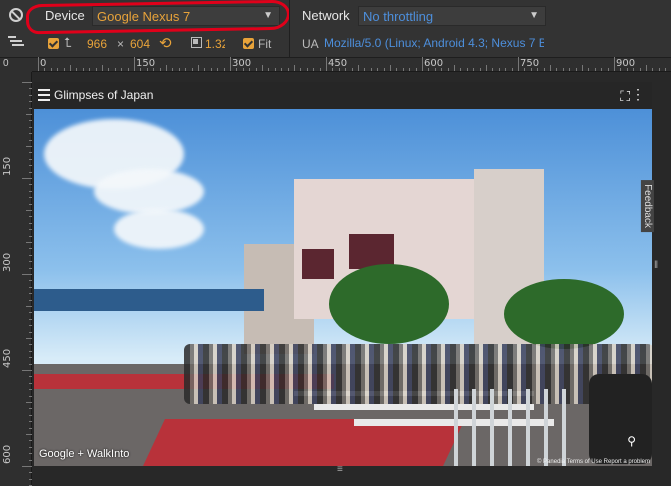  Describe the element at coordinates (7, 262) in the screenshot. I see `ruler-label: 300` at that location.